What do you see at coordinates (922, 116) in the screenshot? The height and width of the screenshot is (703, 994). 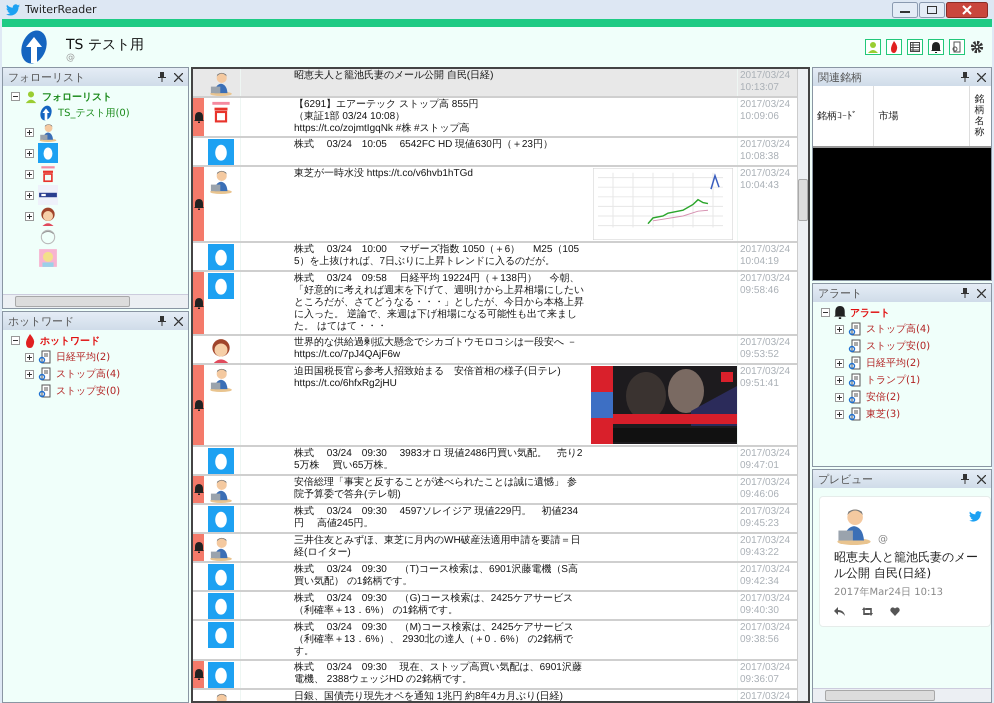 I see `column-header: 市場` at bounding box center [922, 116].